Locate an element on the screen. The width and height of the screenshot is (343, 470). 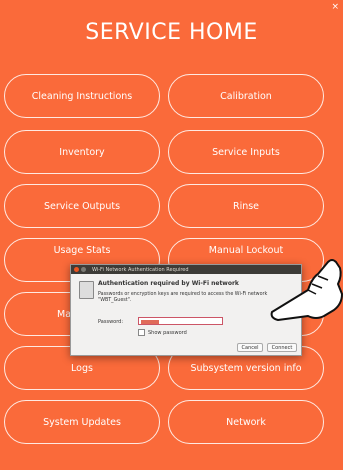
service-outputs-button: Service Outputs is located at coordinates (82, 206).